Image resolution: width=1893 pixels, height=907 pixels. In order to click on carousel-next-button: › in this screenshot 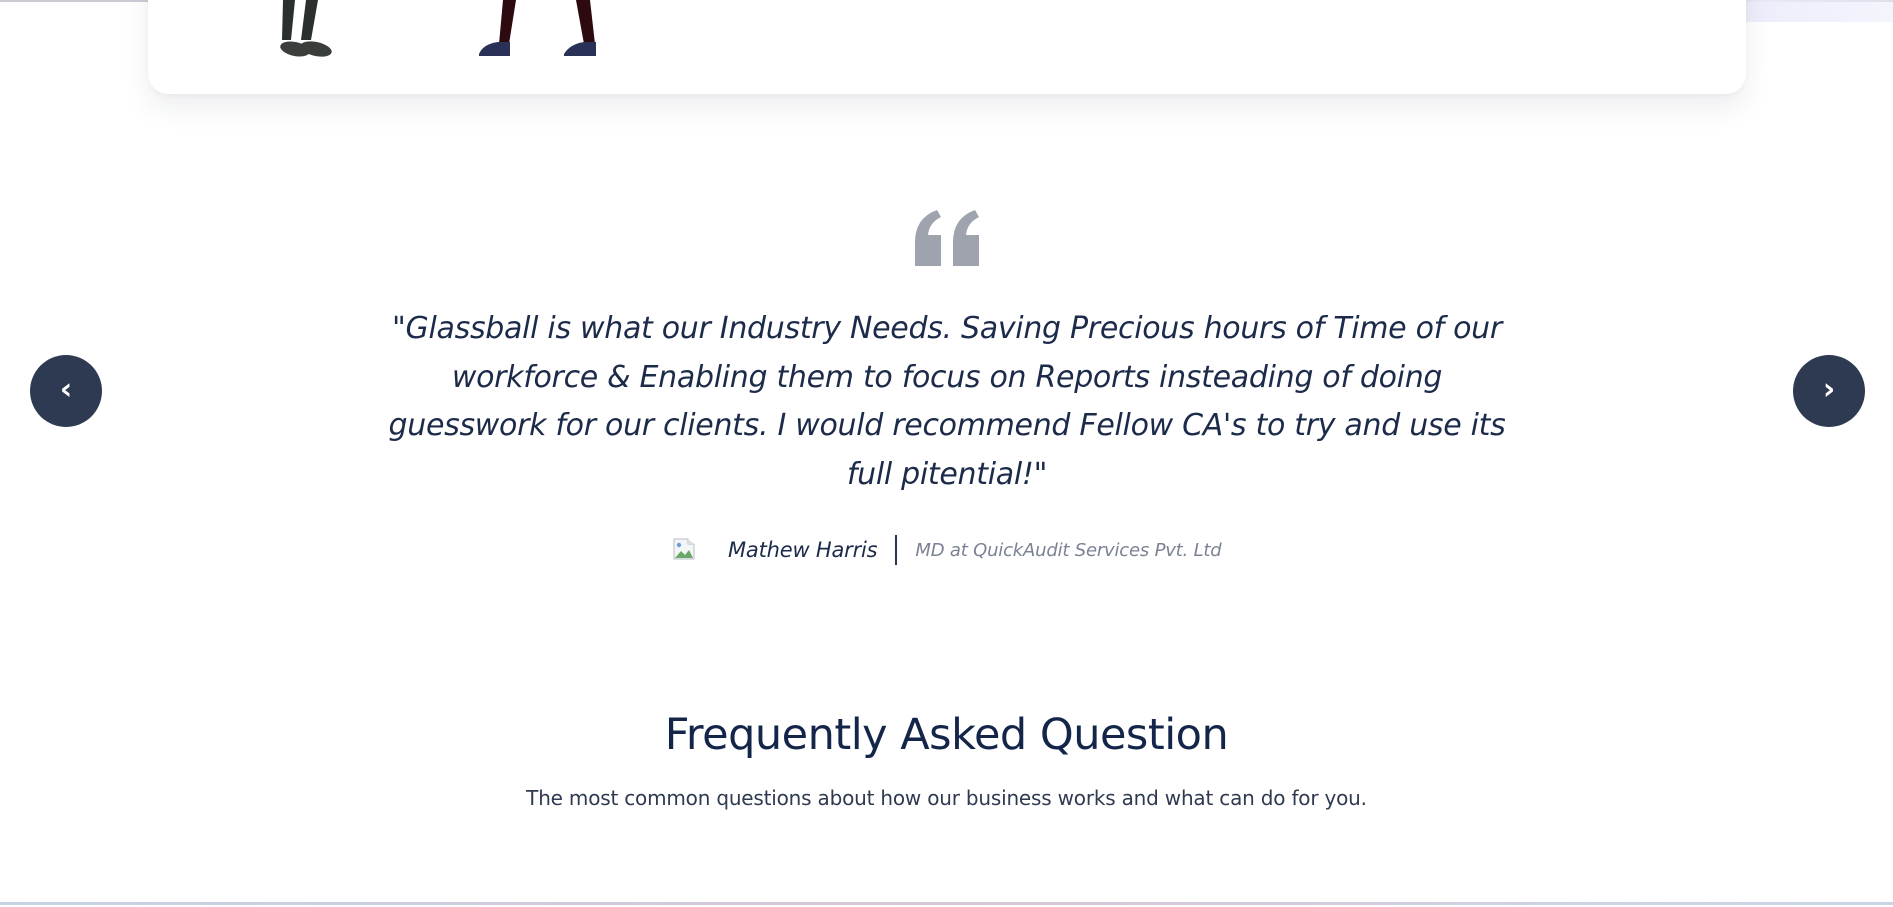, I will do `click(1829, 391)`.